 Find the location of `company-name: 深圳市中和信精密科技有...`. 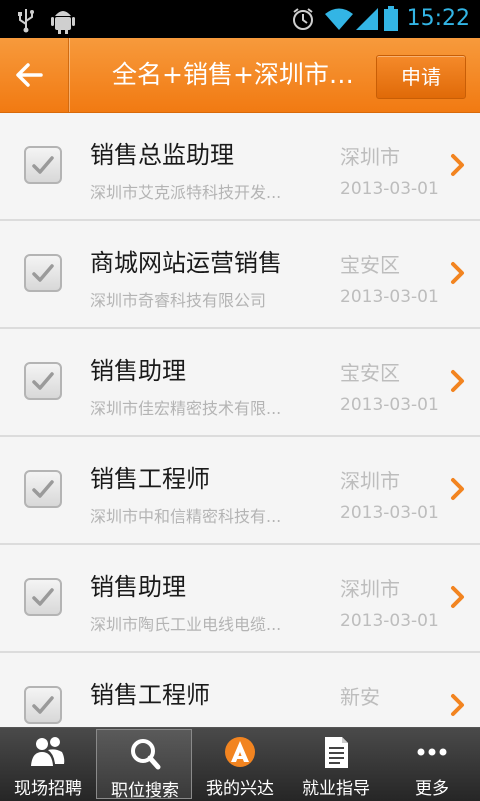

company-name: 深圳市中和信精密科技有... is located at coordinates (186, 516).